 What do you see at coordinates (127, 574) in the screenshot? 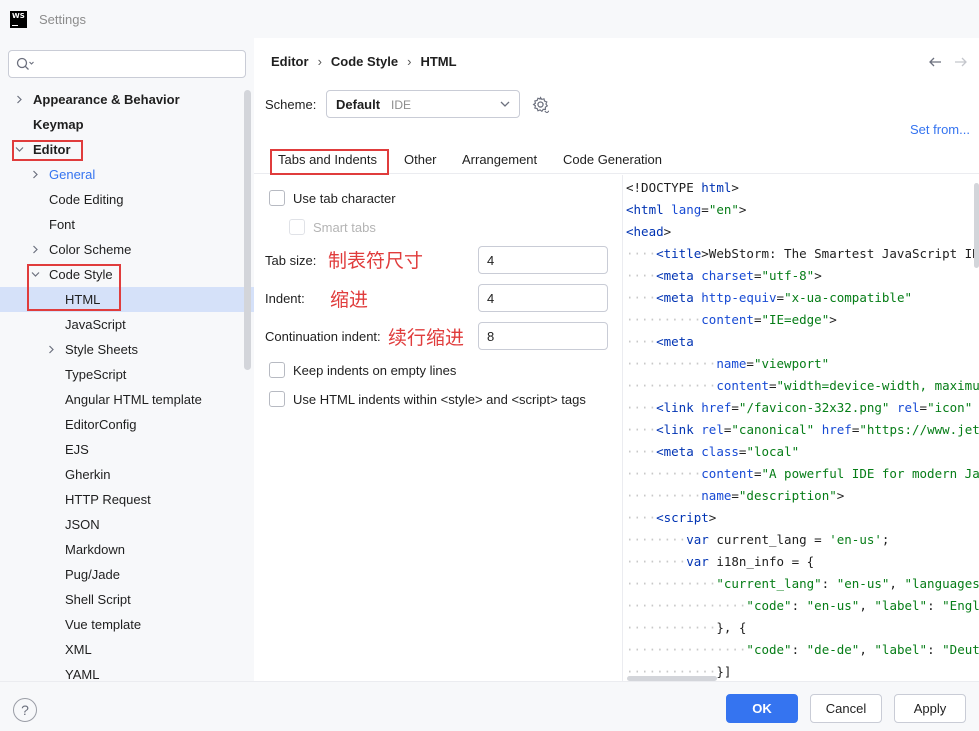
I see `tree-item-pug-jade: Pug/Jade` at bounding box center [127, 574].